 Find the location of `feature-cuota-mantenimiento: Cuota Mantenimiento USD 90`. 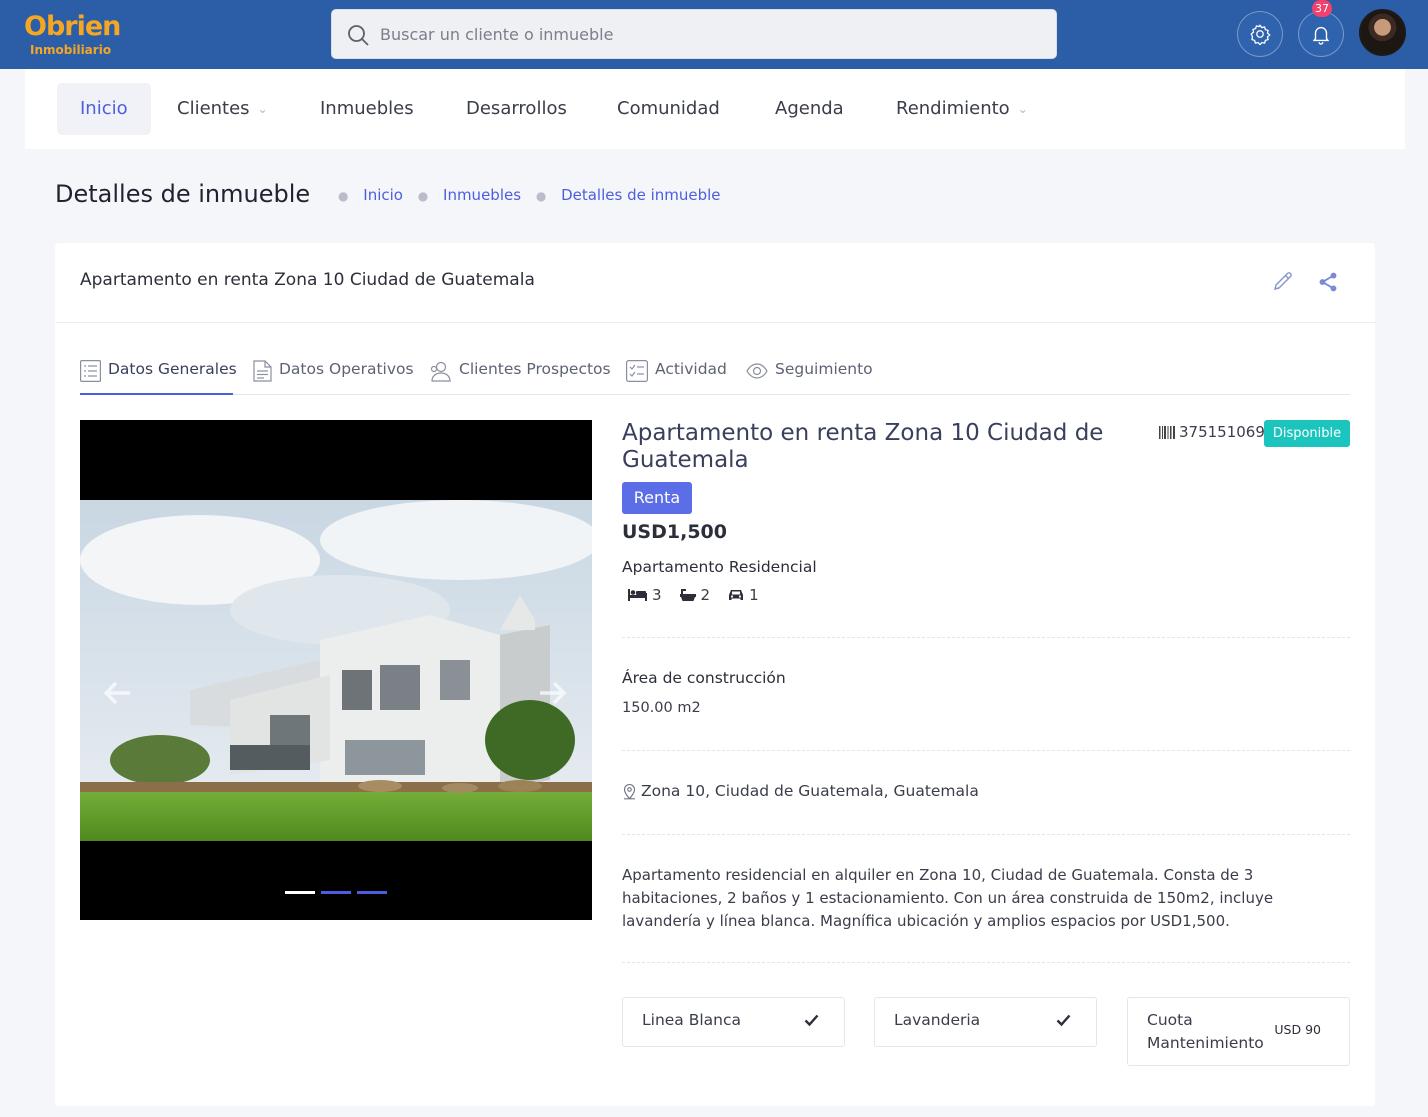

feature-cuota-mantenimiento: Cuota Mantenimiento USD 90 is located at coordinates (1238, 1031).